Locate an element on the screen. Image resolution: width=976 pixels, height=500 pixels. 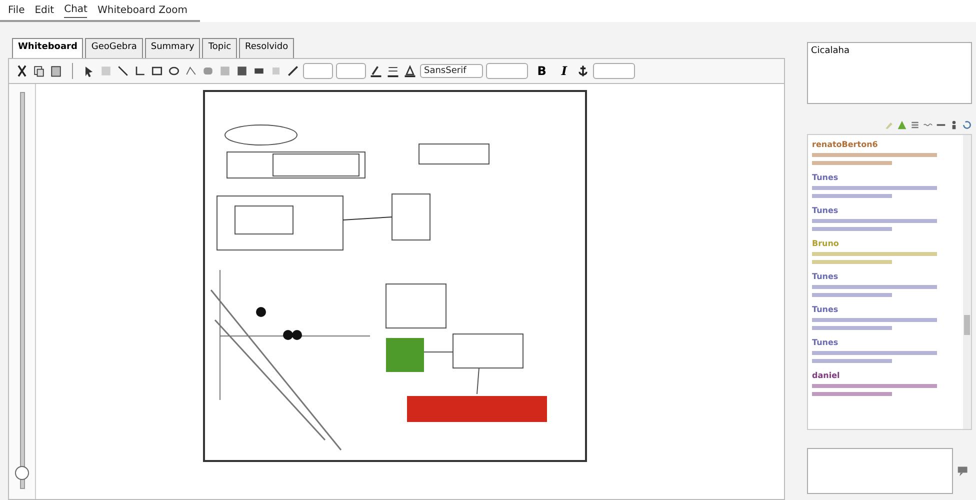
connector-icon is located at coordinates (293, 71).